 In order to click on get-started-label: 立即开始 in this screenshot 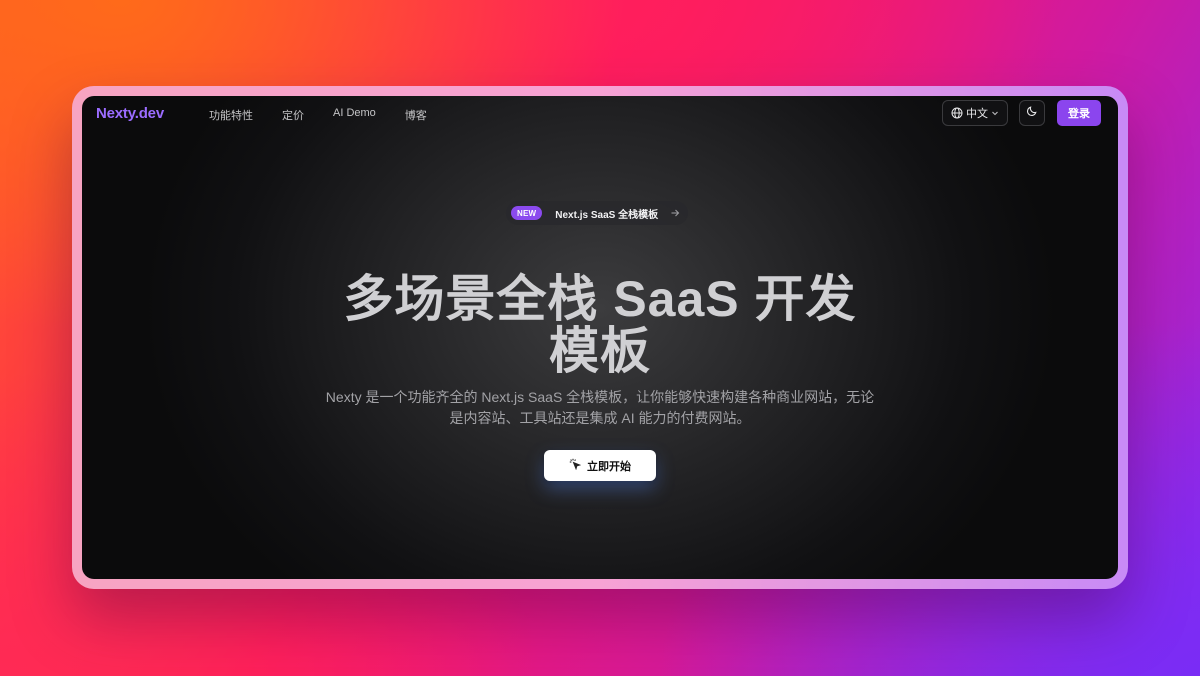, I will do `click(609, 466)`.